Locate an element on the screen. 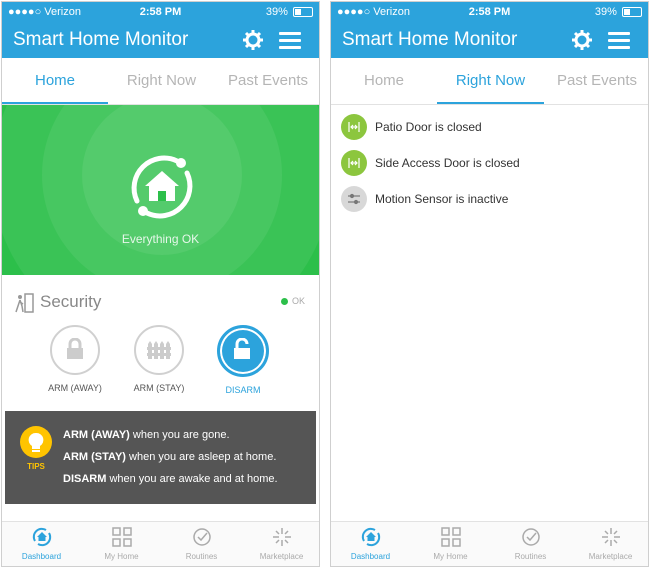 The image size is (650, 568). fence-icon is located at coordinates (159, 350).